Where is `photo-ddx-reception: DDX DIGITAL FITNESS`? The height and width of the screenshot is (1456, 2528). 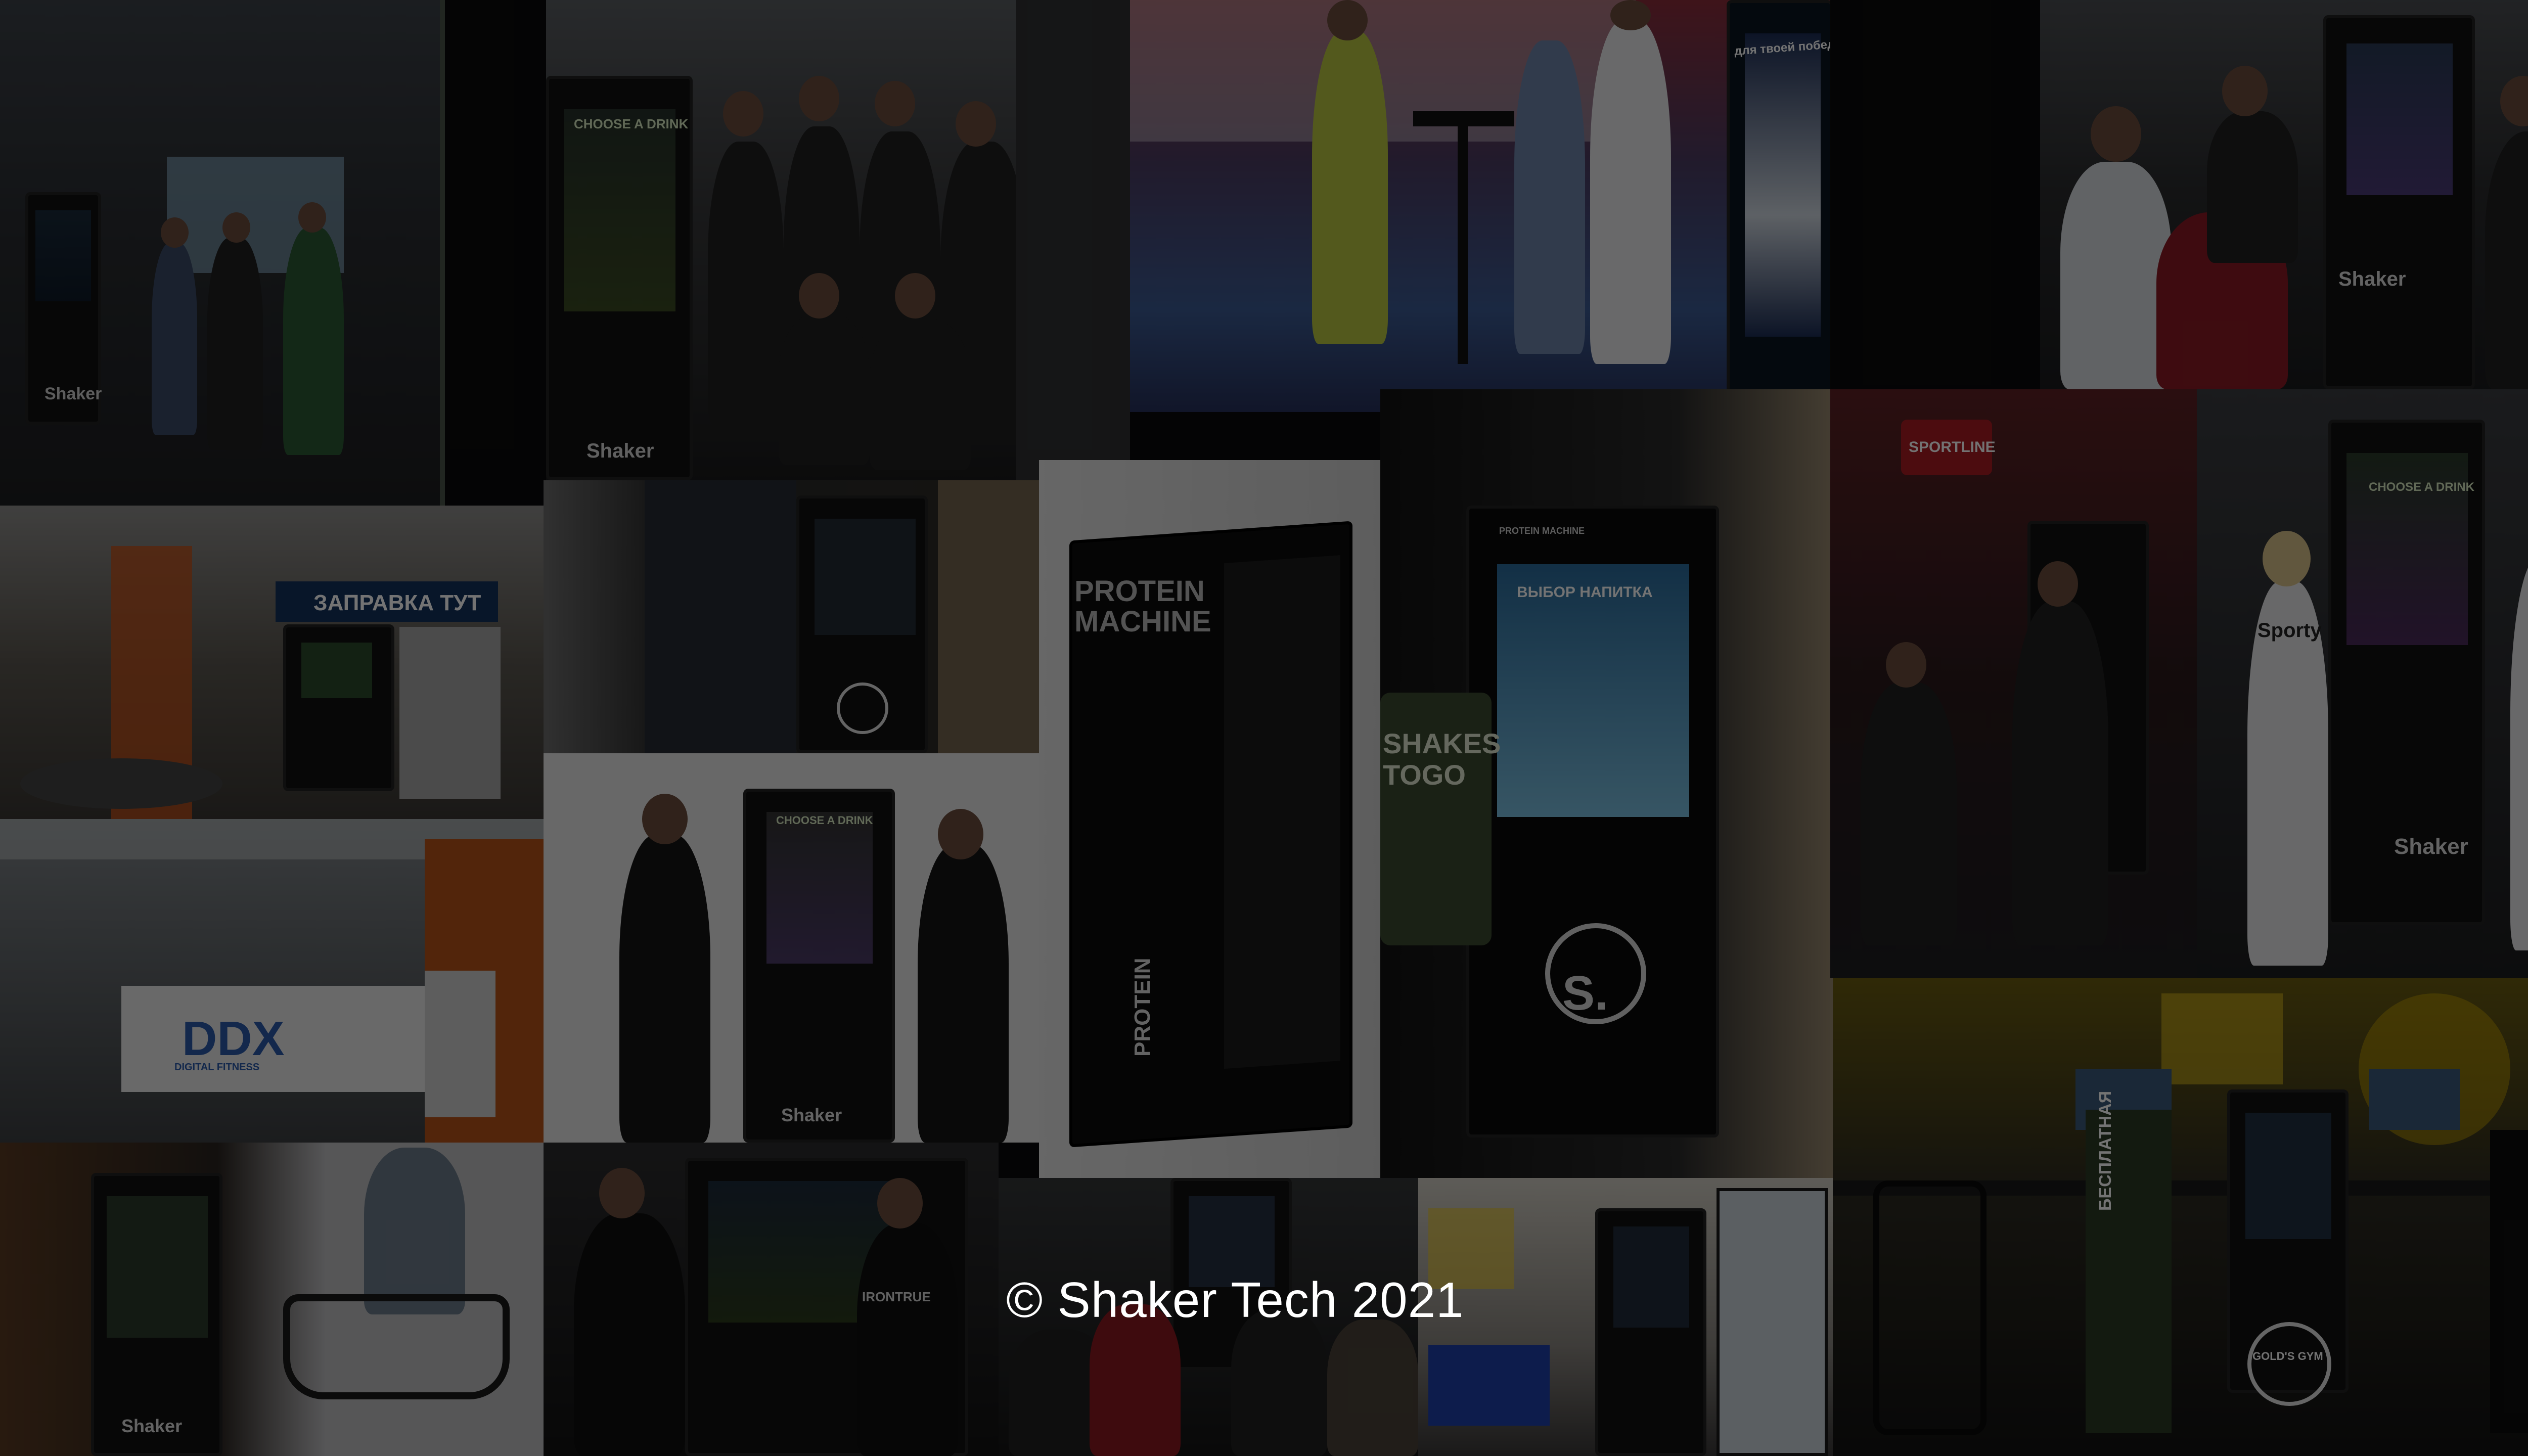 photo-ddx-reception: DDX DIGITAL FITNESS is located at coordinates (272, 981).